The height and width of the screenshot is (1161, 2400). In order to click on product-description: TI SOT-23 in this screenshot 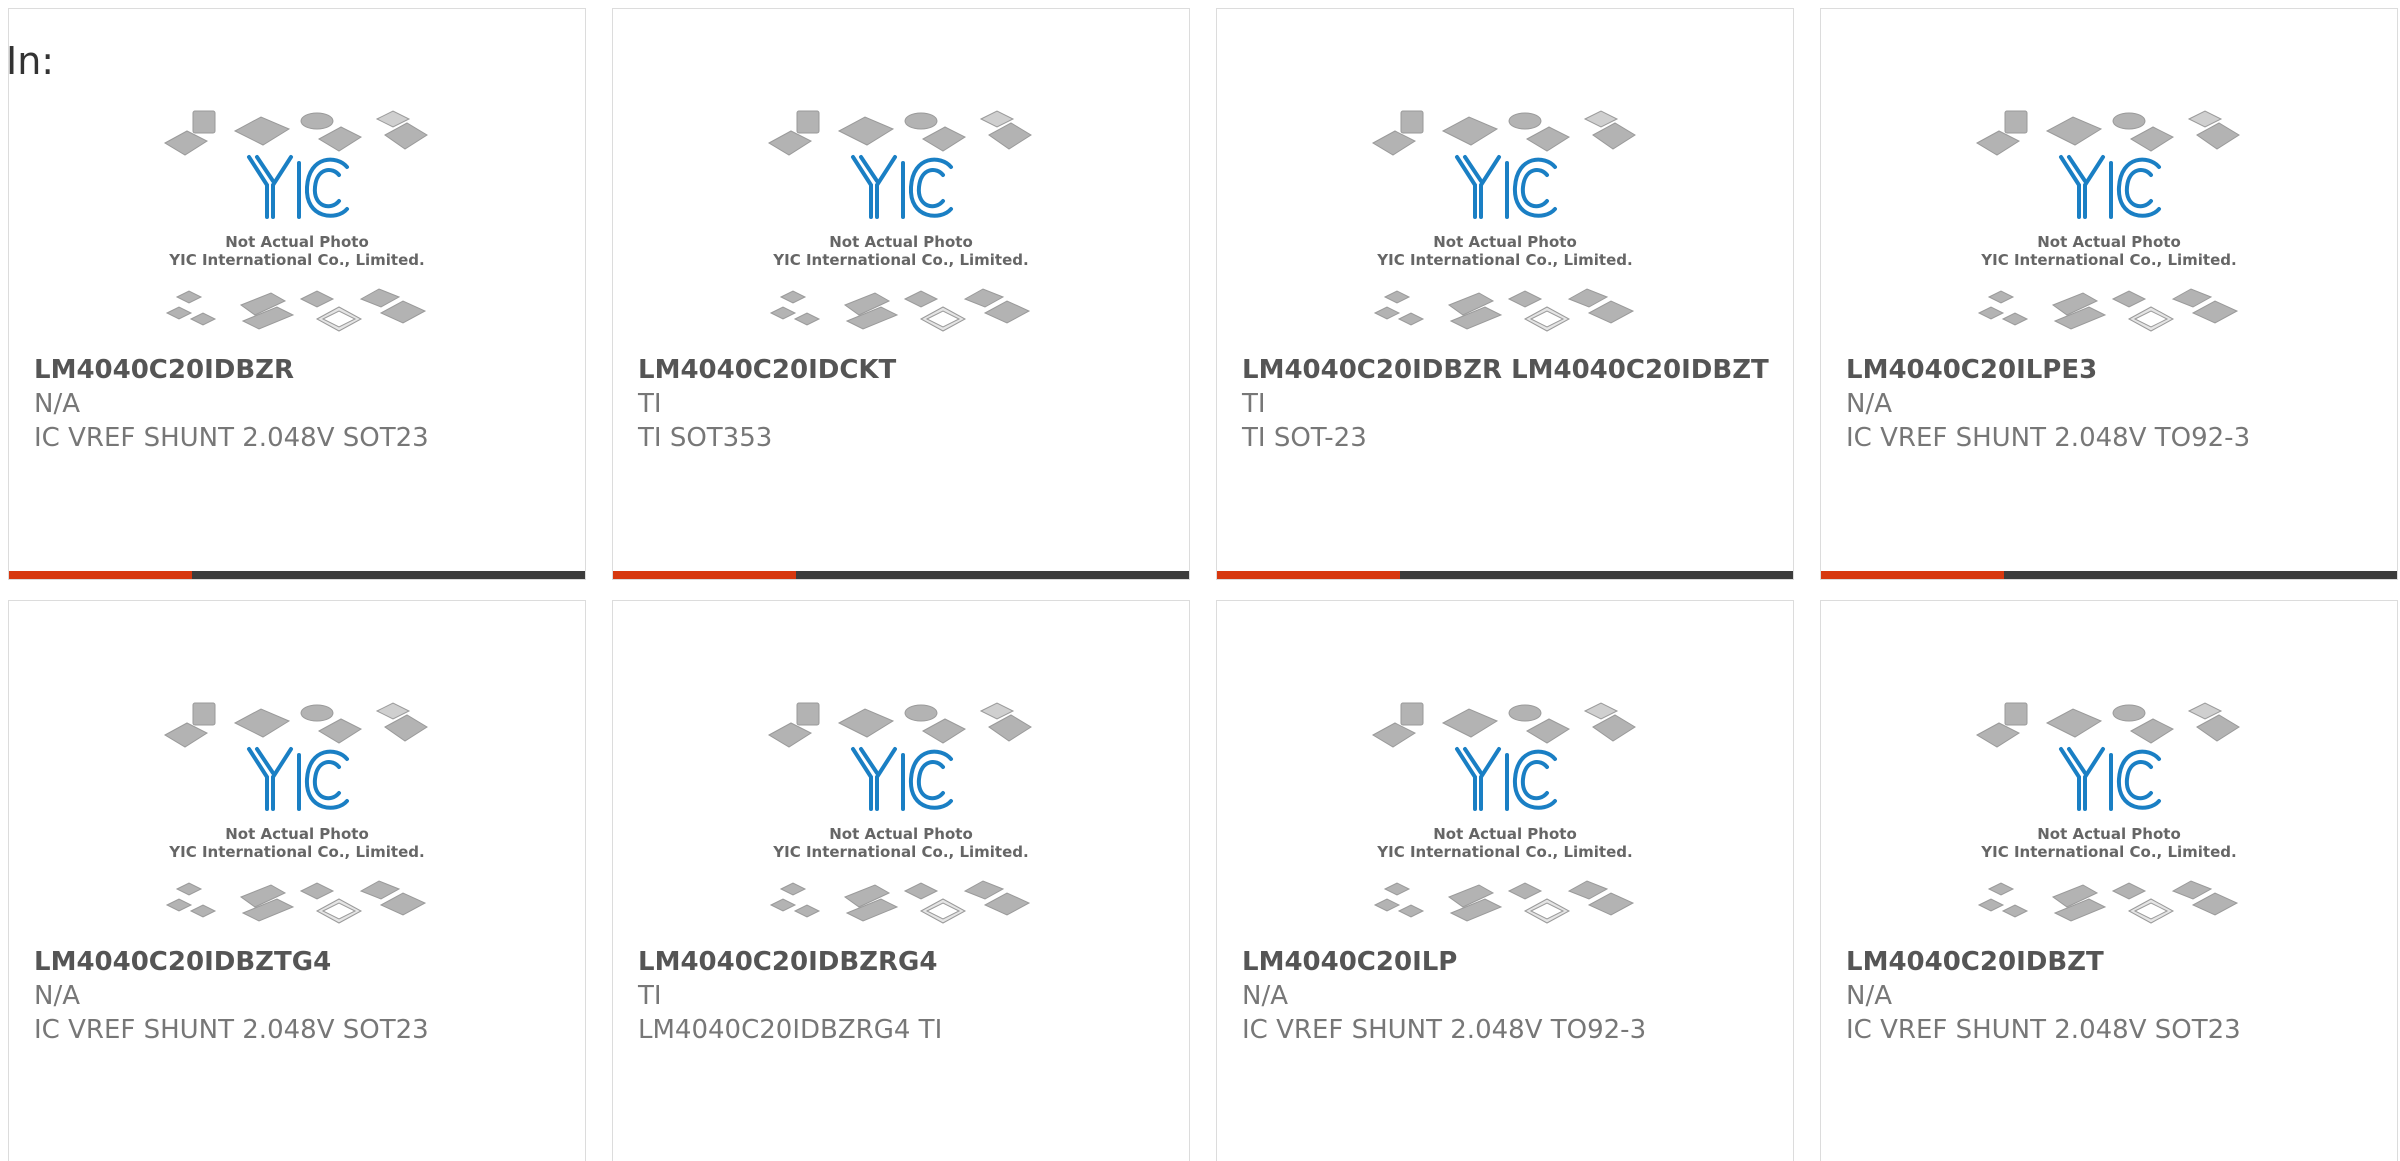, I will do `click(1304, 438)`.